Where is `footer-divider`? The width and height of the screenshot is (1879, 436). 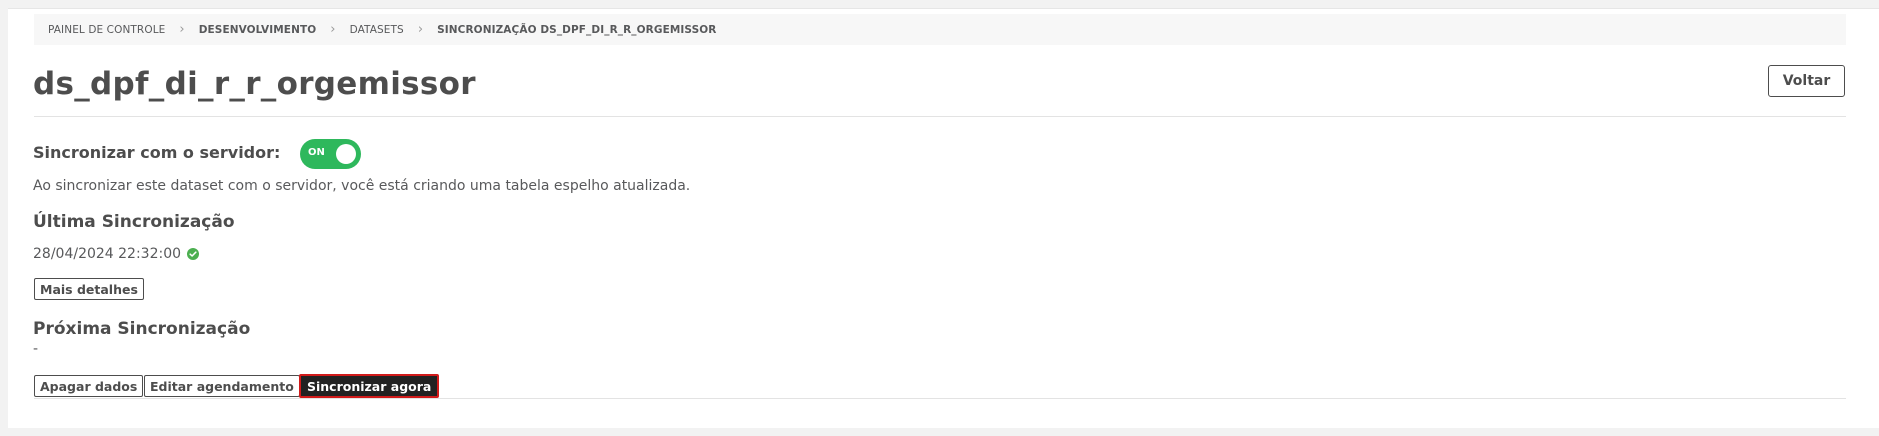 footer-divider is located at coordinates (940, 398).